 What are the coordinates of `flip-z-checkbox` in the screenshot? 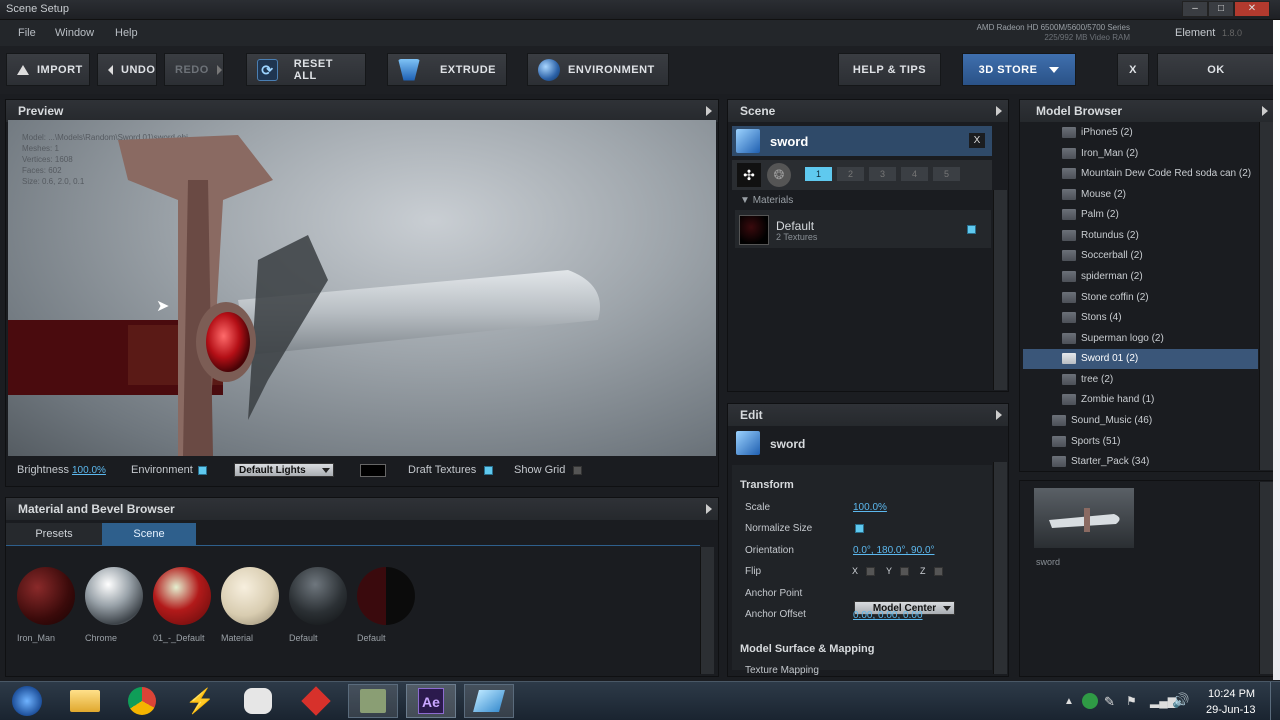 It's located at (938, 571).